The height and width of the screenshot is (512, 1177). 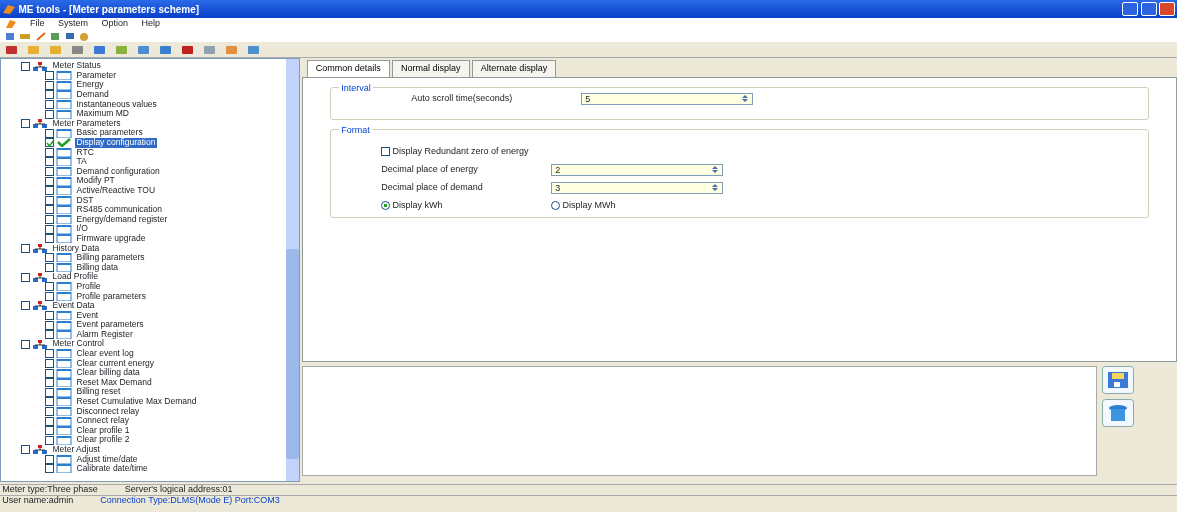 What do you see at coordinates (667, 99) in the screenshot?
I see `spin-field: 5` at bounding box center [667, 99].